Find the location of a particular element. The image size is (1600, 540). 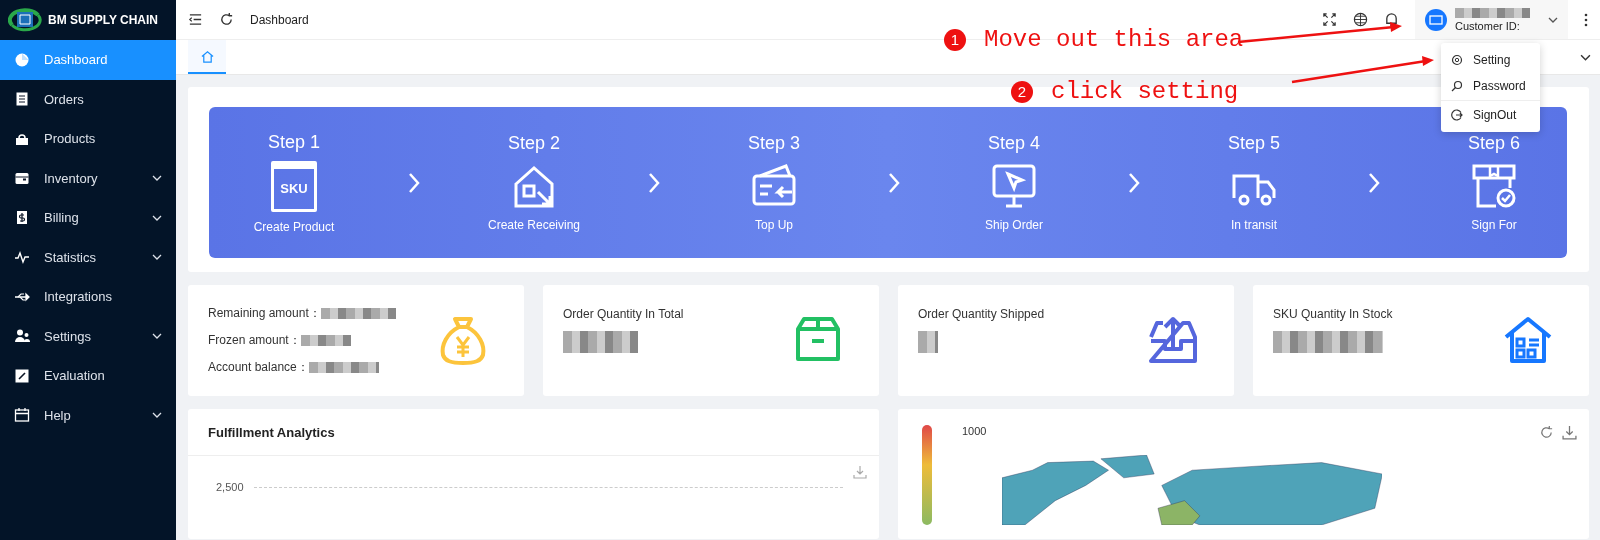

axis-tick-label: 2,500 is located at coordinates (230, 487).